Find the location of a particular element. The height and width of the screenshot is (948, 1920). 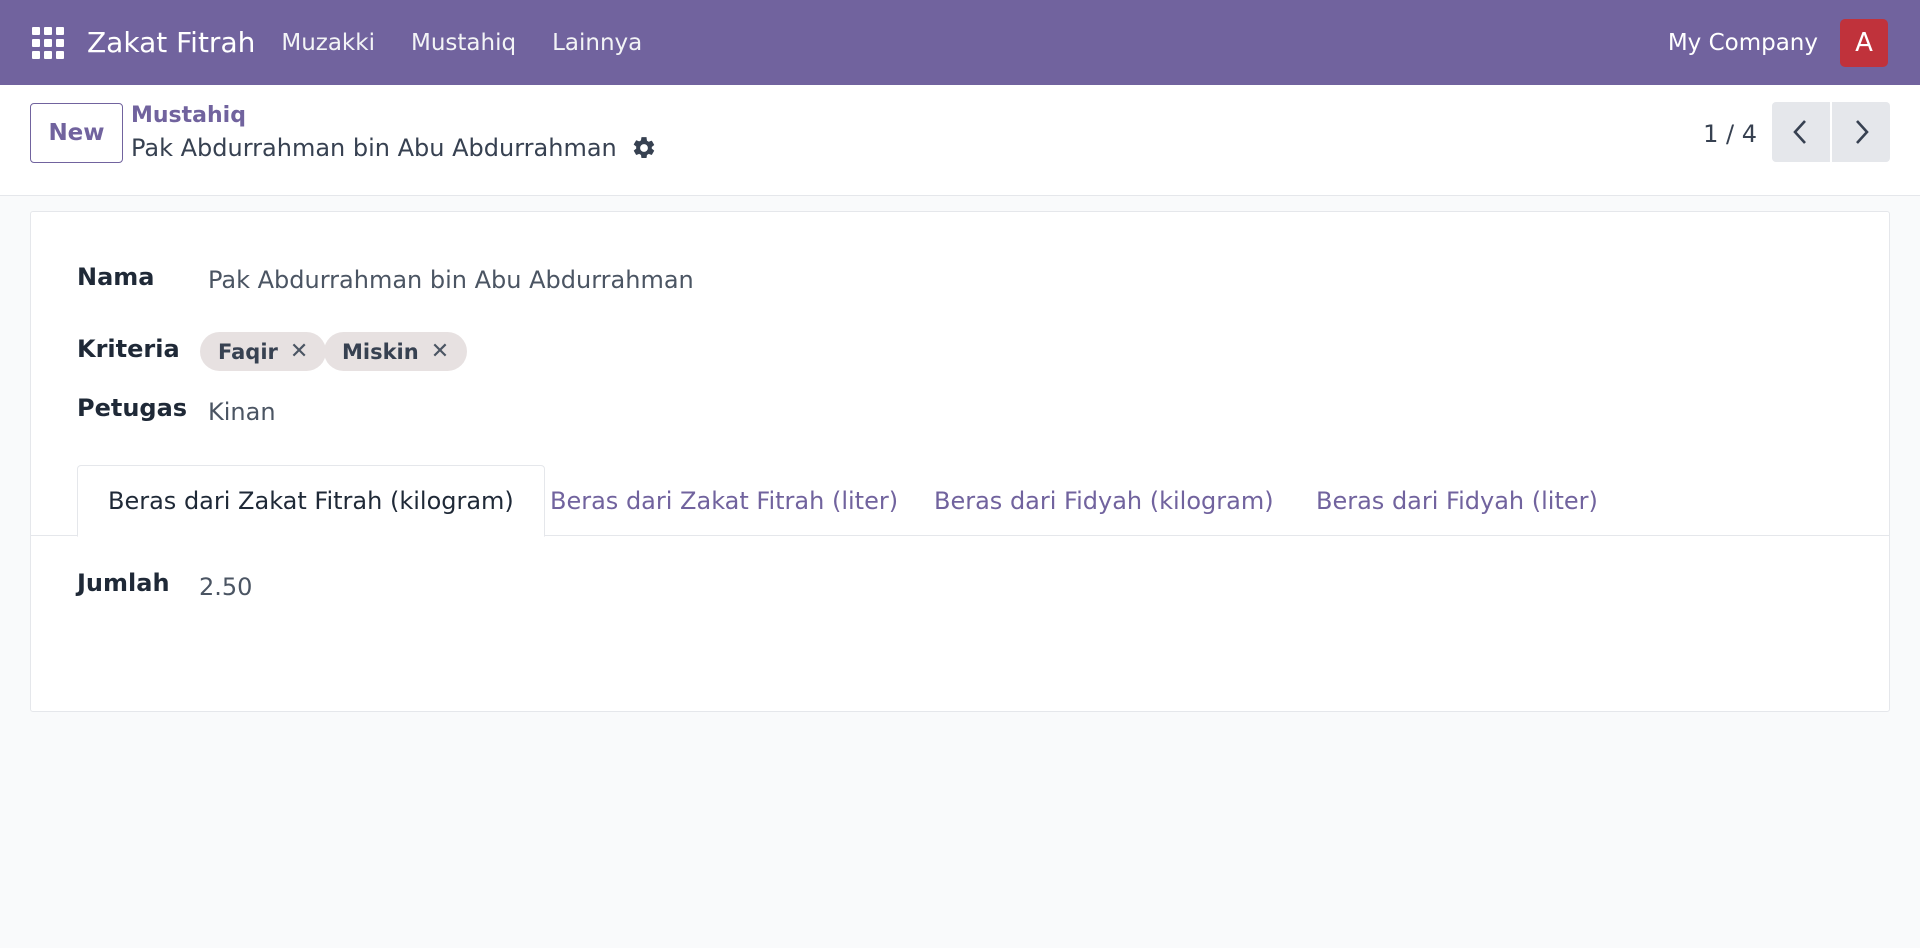

nama-label: Nama is located at coordinates (116, 277).